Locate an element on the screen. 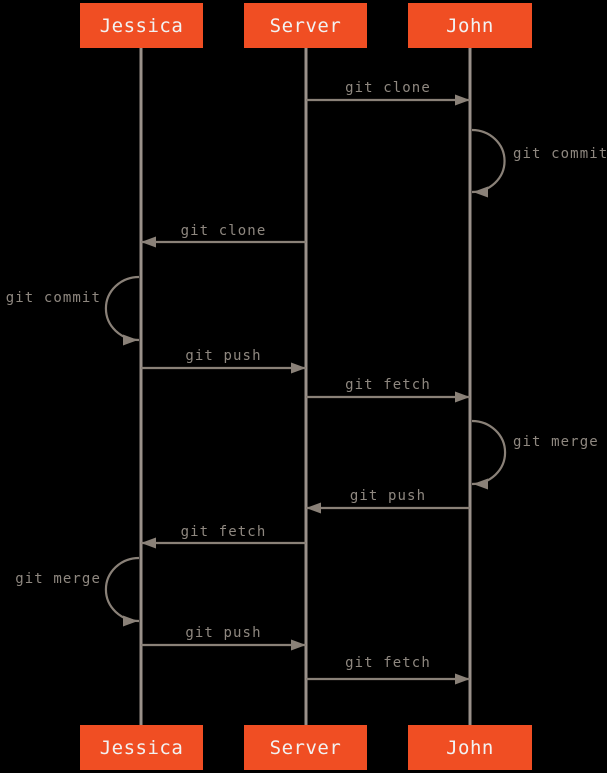 The image size is (607, 773). actor-bottom-john: John is located at coordinates (470, 747).